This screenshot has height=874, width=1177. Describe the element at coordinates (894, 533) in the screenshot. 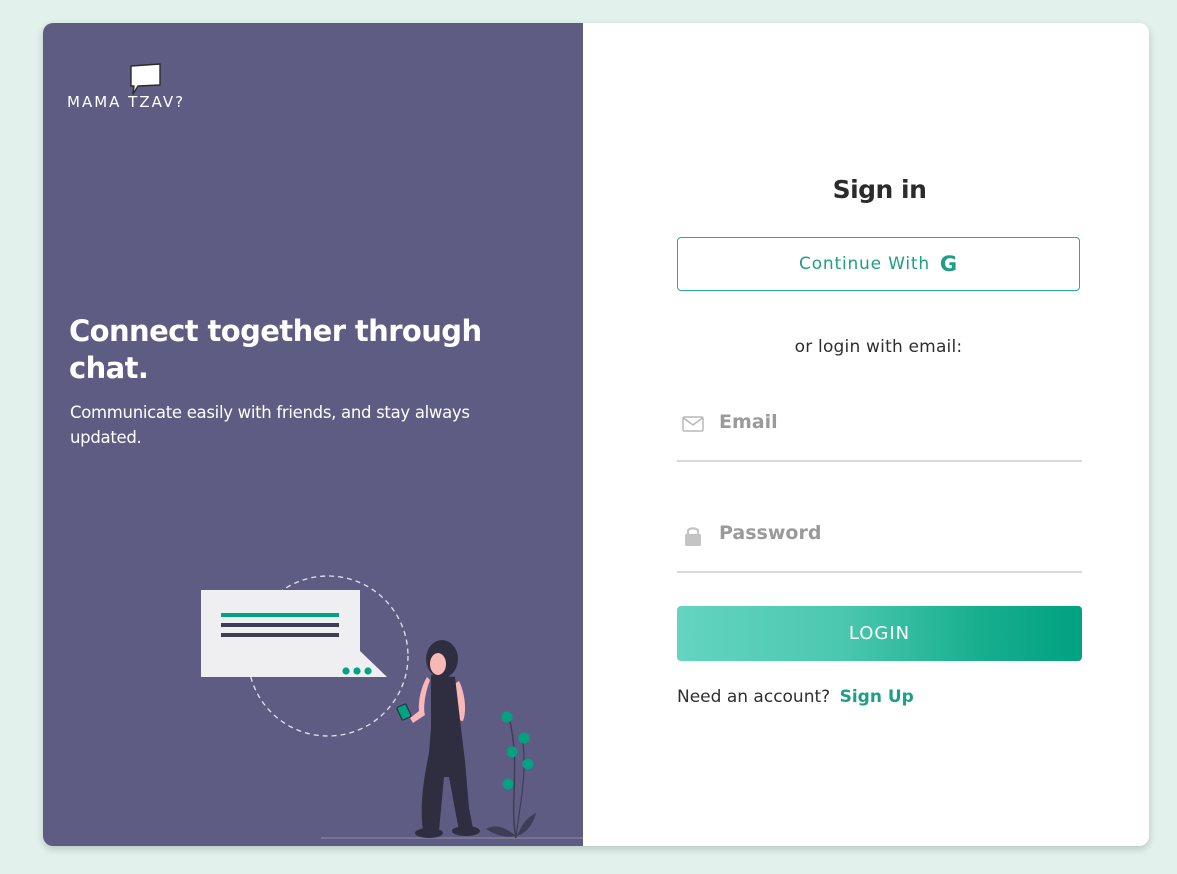

I see `password-input` at that location.